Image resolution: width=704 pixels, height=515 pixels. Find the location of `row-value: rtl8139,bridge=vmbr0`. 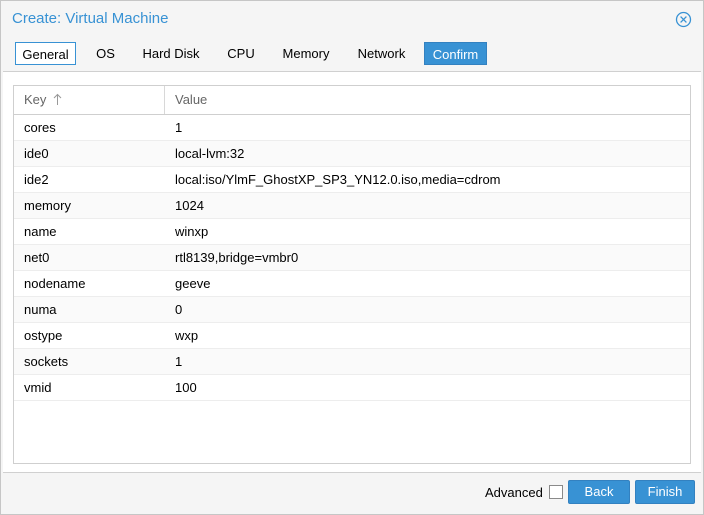

row-value: rtl8139,bridge=vmbr0 is located at coordinates (237, 257).